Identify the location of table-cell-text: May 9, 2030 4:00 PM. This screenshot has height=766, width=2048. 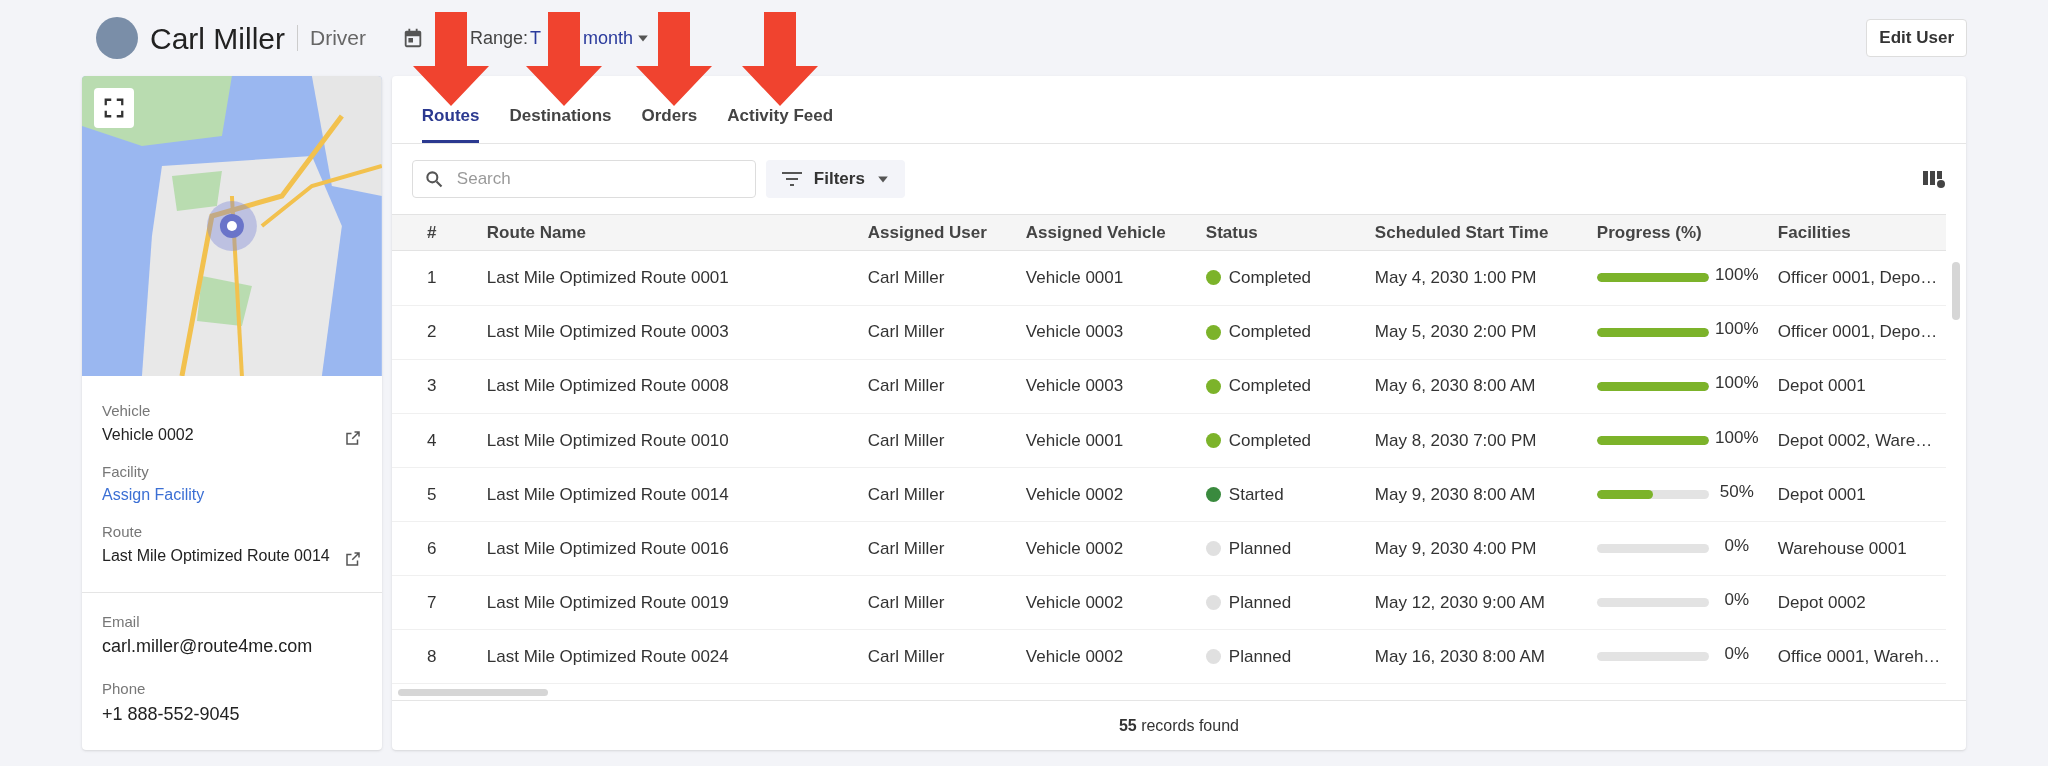
(1455, 548).